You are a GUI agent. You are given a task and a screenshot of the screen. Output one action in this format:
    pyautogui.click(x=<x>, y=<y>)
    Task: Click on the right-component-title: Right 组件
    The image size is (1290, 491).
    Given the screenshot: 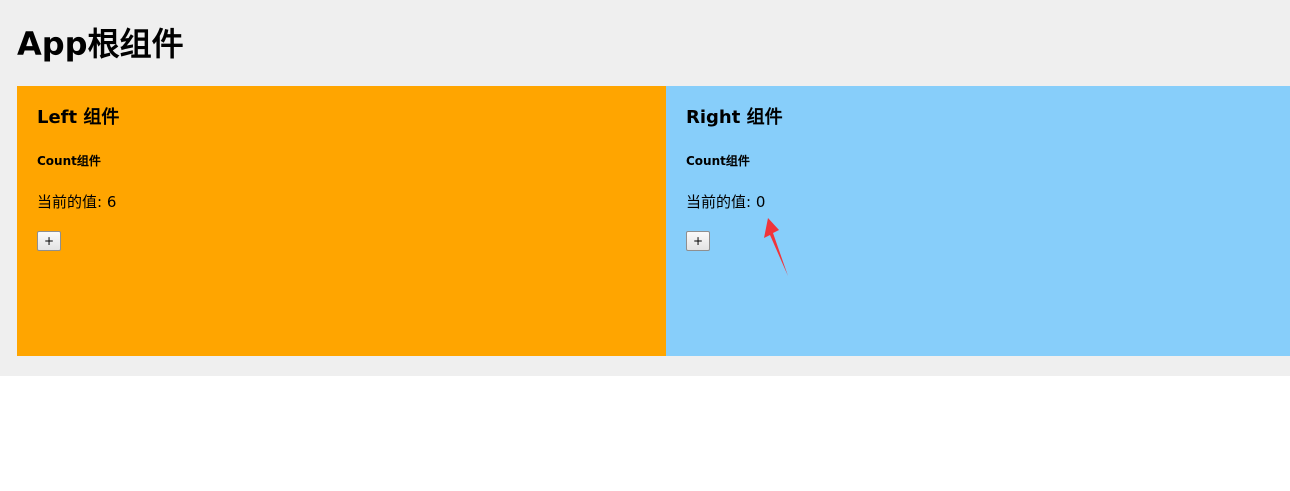 What is the action you would take?
    pyautogui.click(x=734, y=117)
    